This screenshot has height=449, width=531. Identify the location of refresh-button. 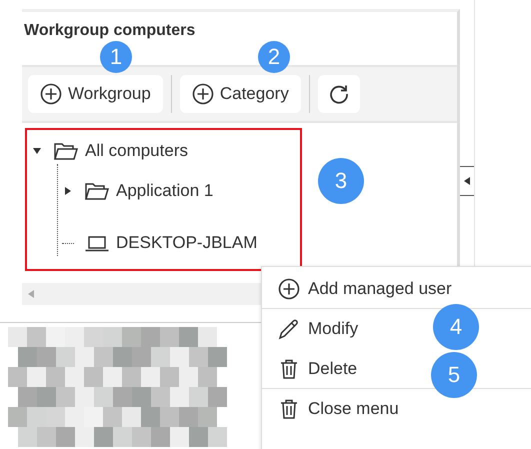
(339, 94).